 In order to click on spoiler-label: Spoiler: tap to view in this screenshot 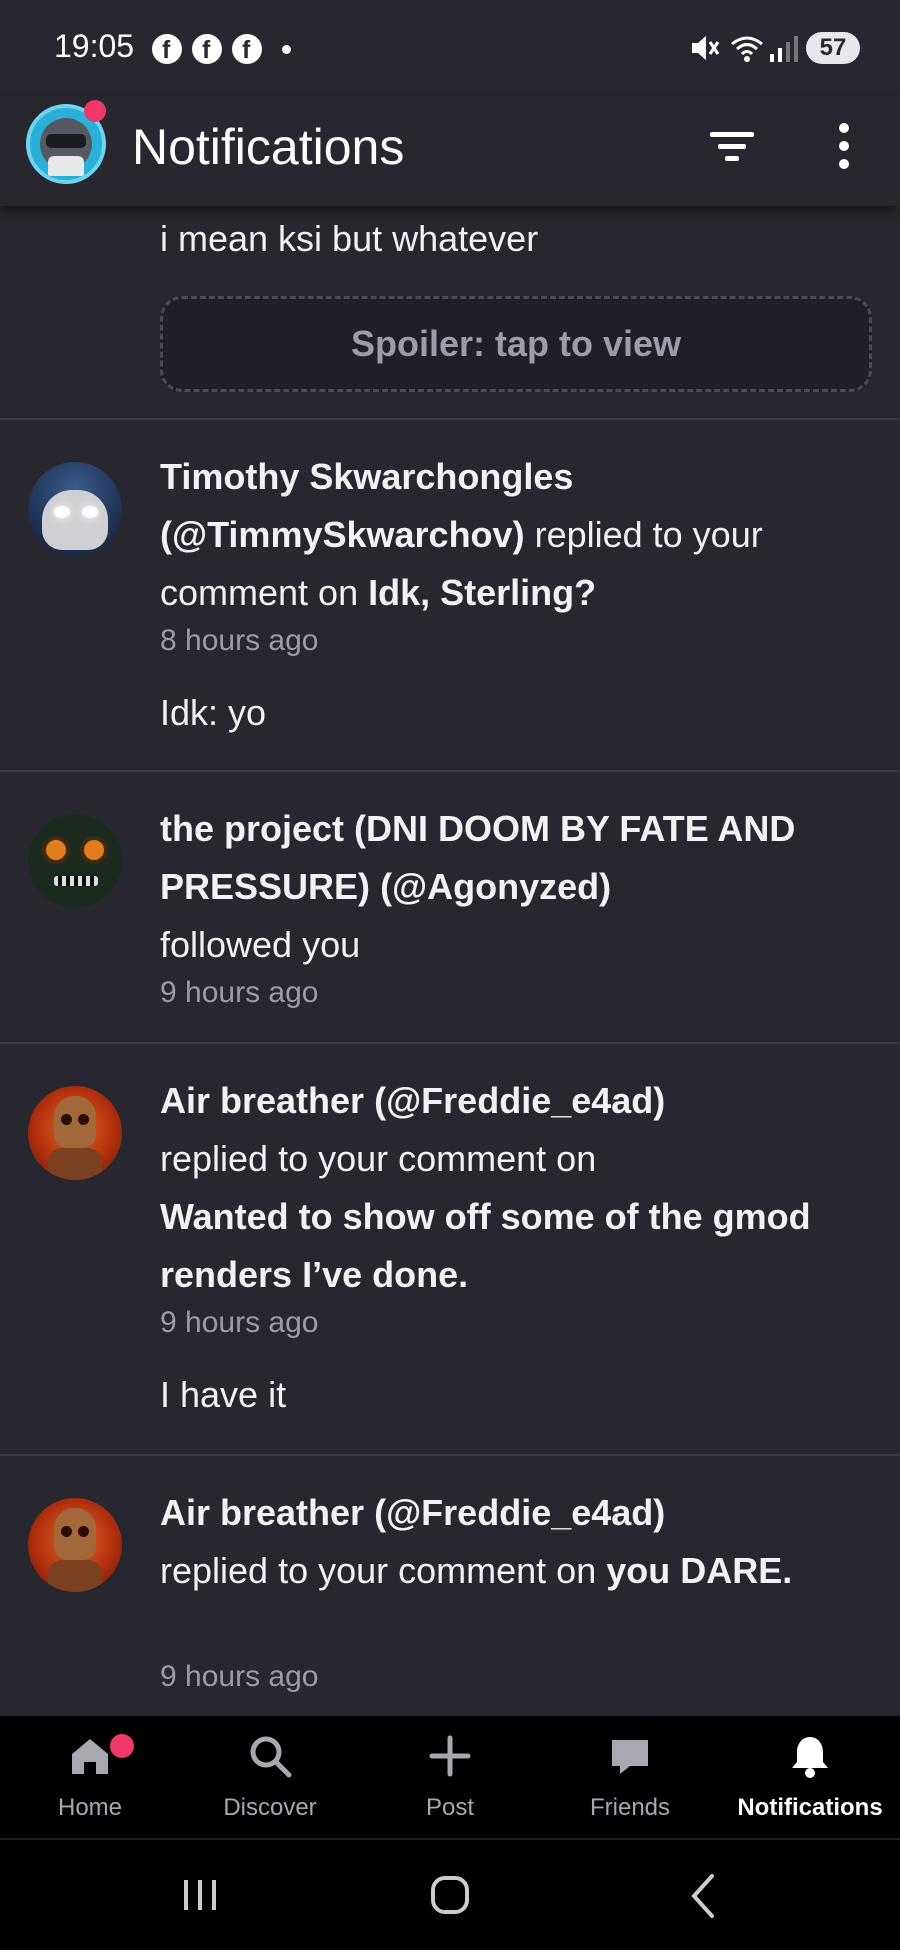, I will do `click(516, 343)`.